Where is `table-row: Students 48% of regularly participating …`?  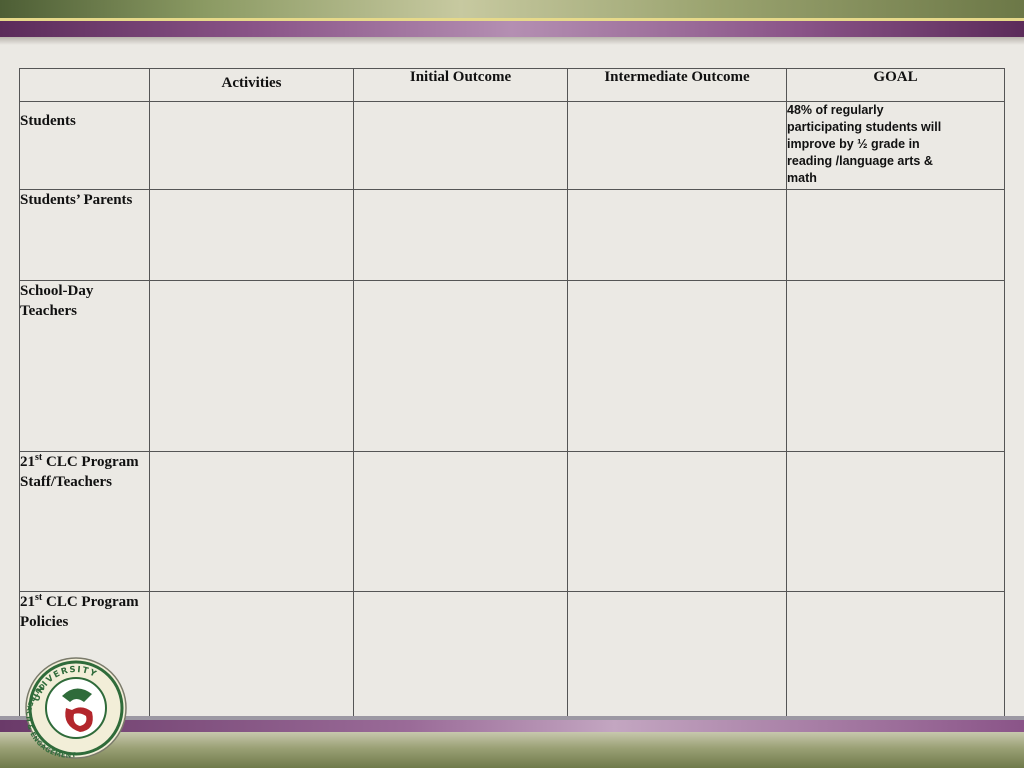
table-row: Students 48% of regularly participating … is located at coordinates (512, 145).